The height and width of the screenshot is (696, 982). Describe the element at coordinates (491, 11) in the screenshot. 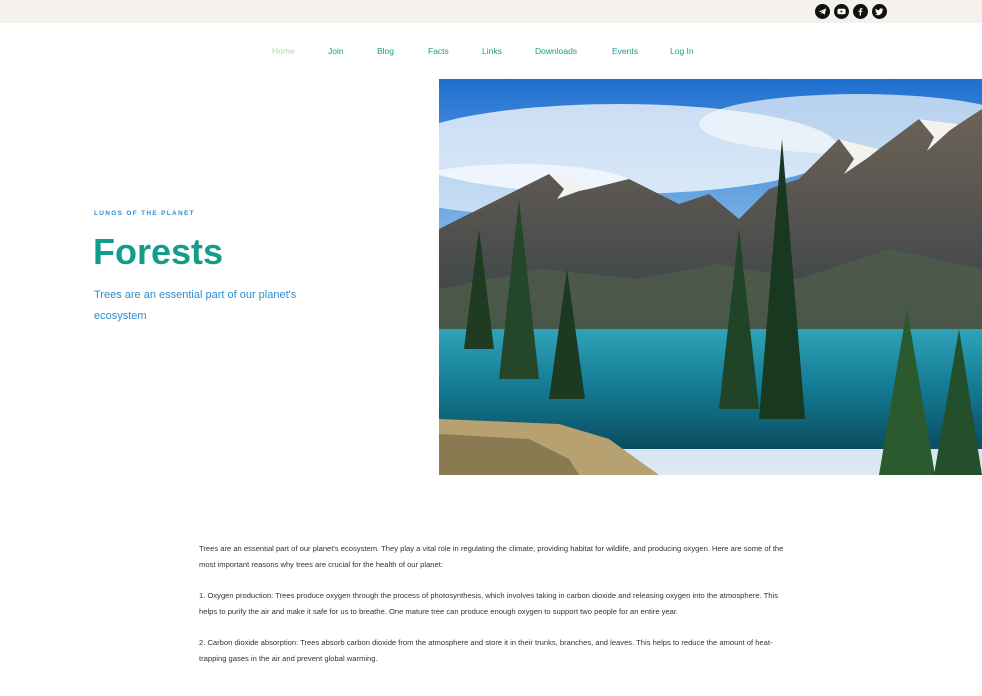

I see `top-bar` at that location.